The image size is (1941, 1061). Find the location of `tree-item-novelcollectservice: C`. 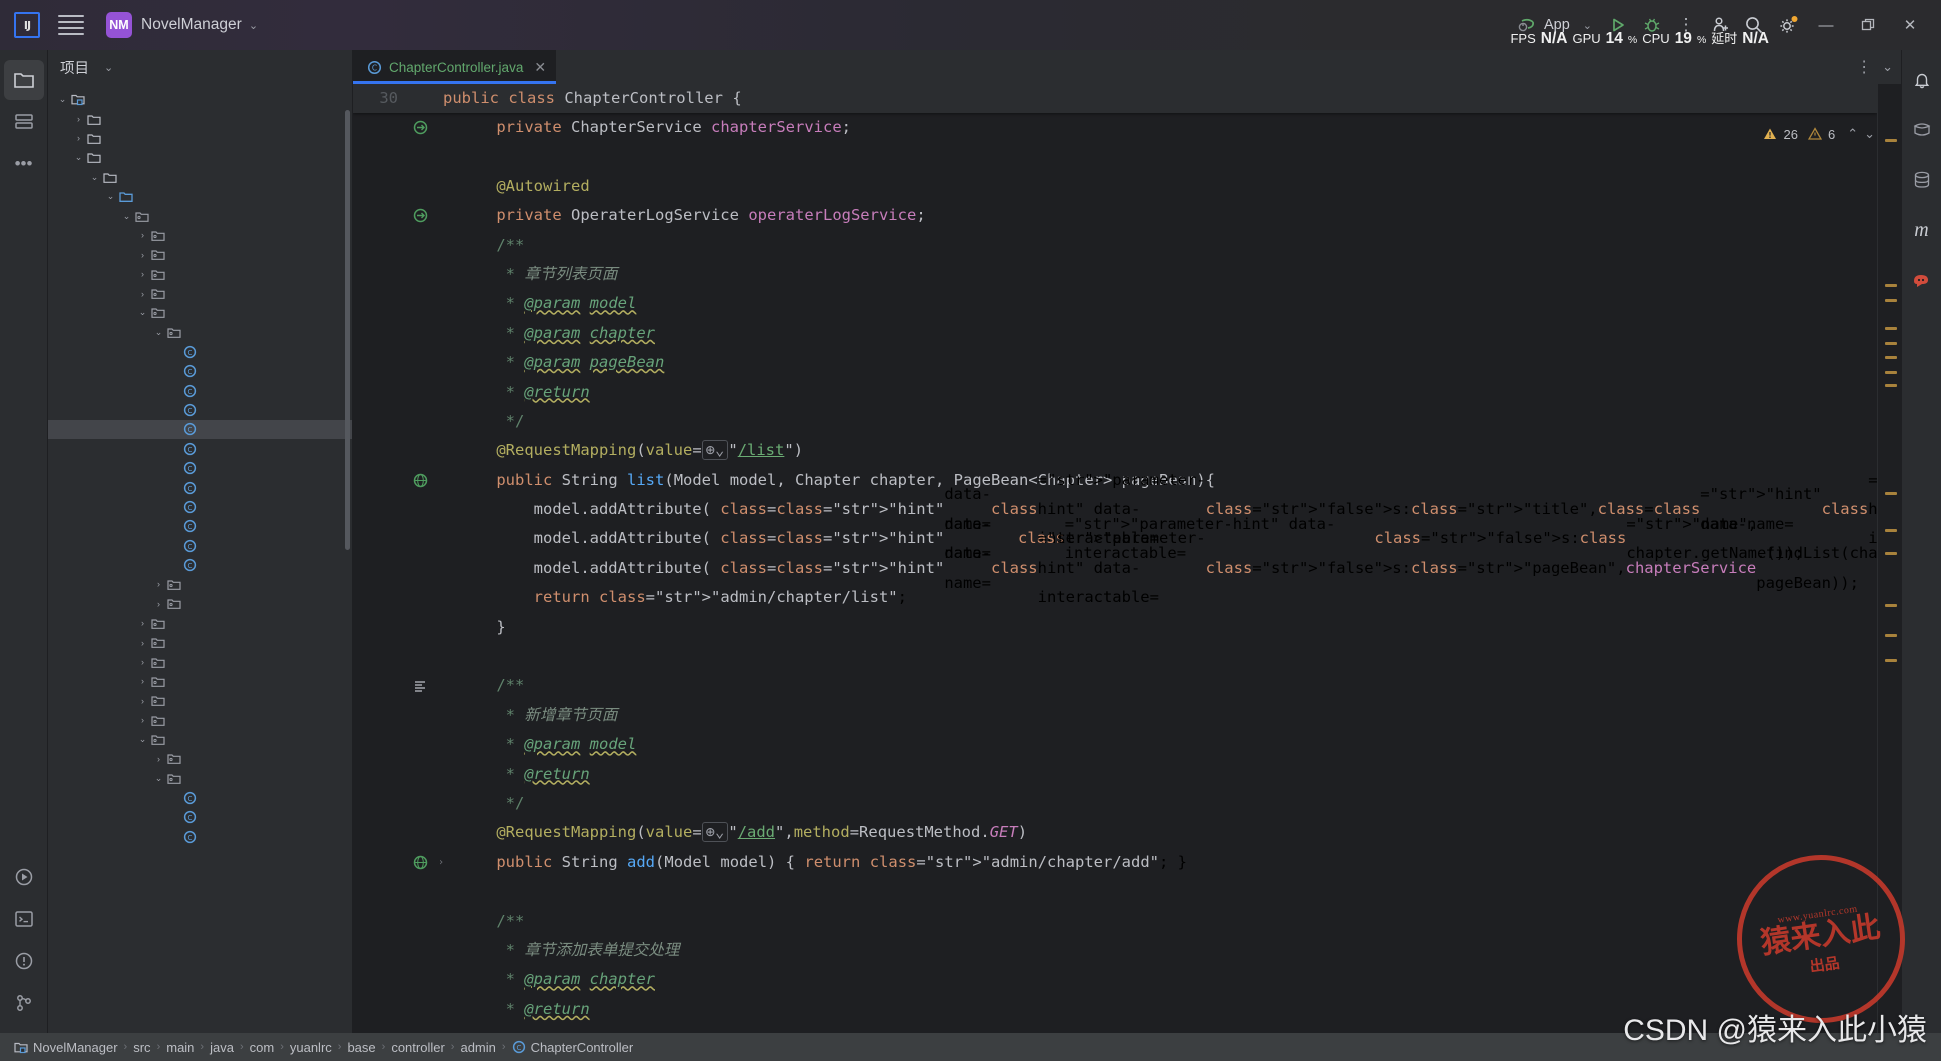

tree-item-novelcollectservice: C is located at coordinates (200, 836).